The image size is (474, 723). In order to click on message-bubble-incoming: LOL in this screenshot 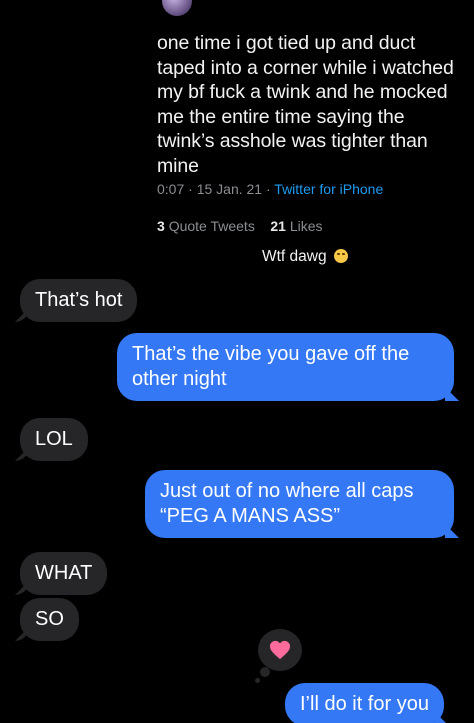, I will do `click(54, 439)`.